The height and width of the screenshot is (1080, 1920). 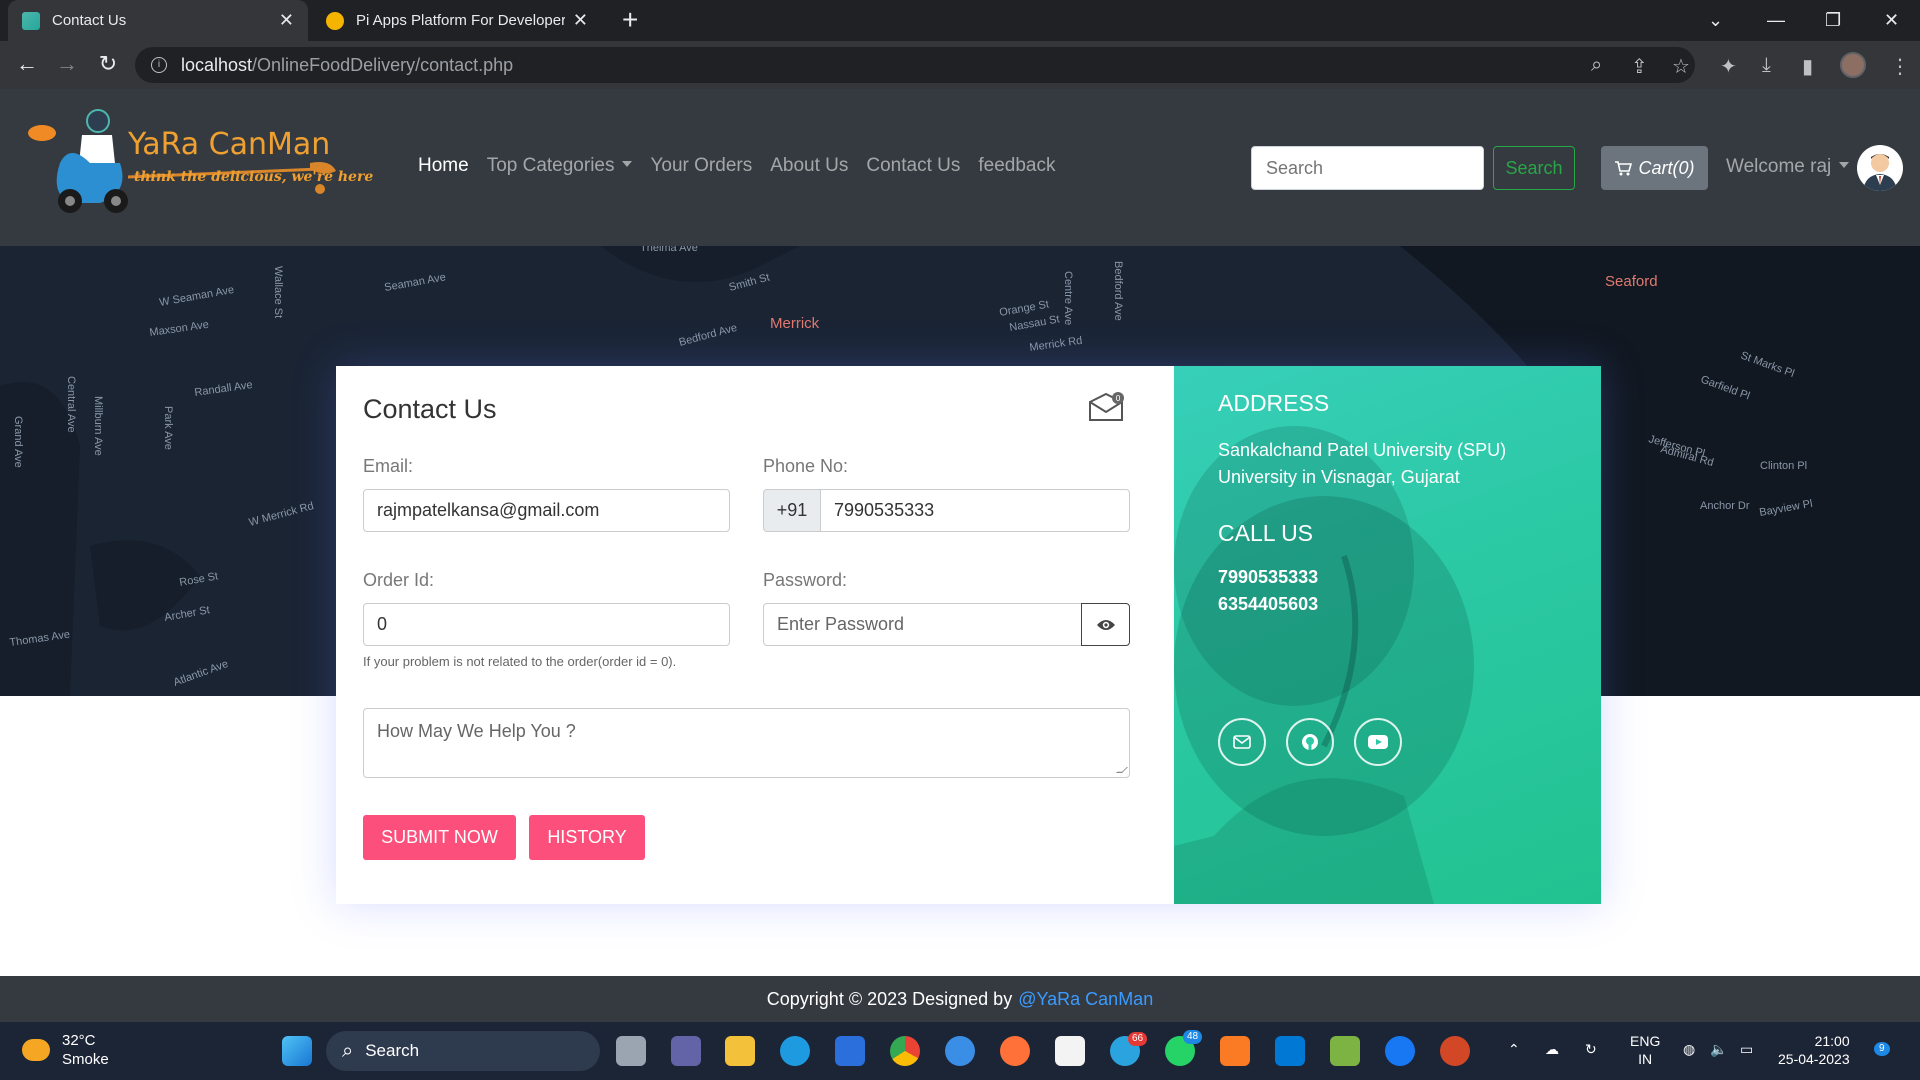 I want to click on onedrive-icon: ☁, so click(x=1552, y=1049).